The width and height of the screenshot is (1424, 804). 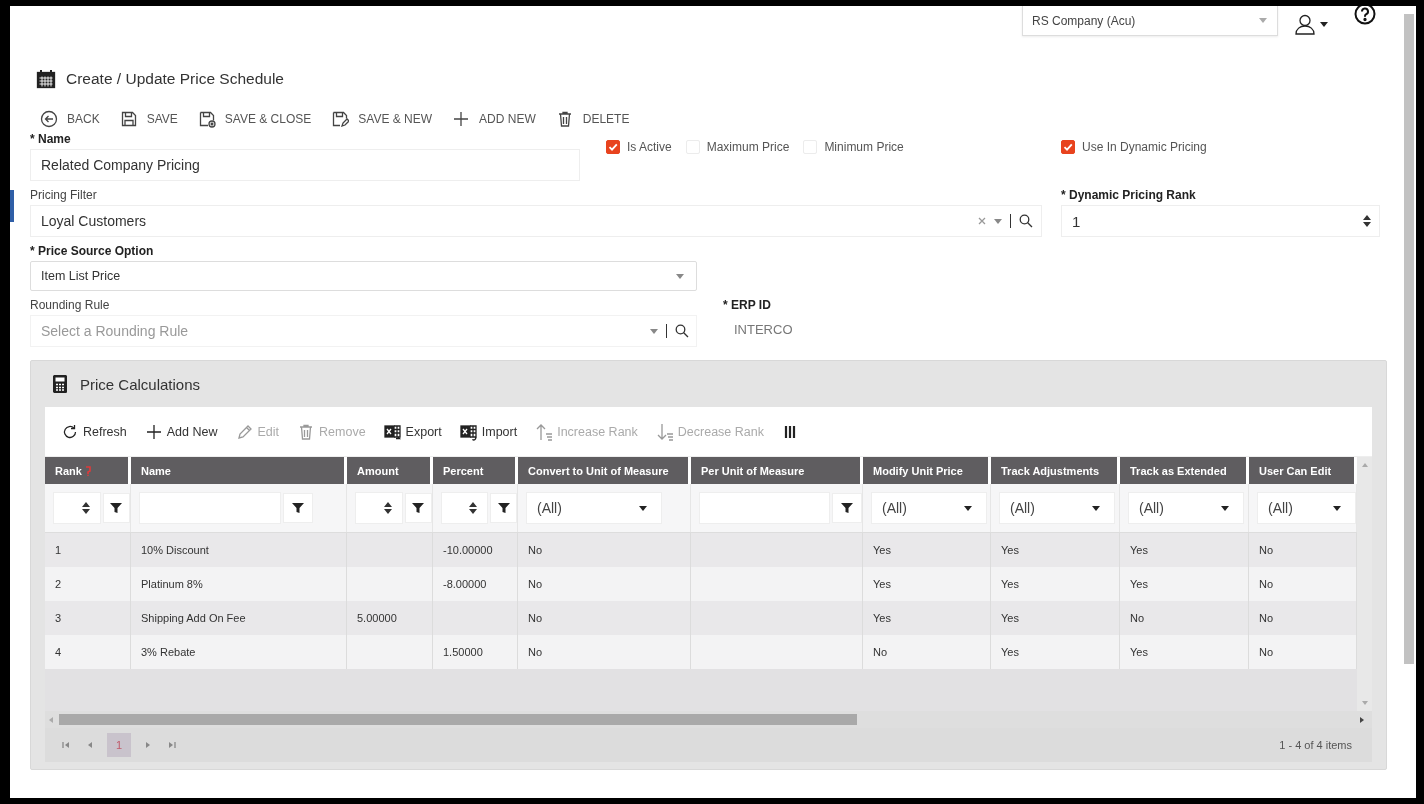 I want to click on scroll-left-icon, so click(x=51, y=719).